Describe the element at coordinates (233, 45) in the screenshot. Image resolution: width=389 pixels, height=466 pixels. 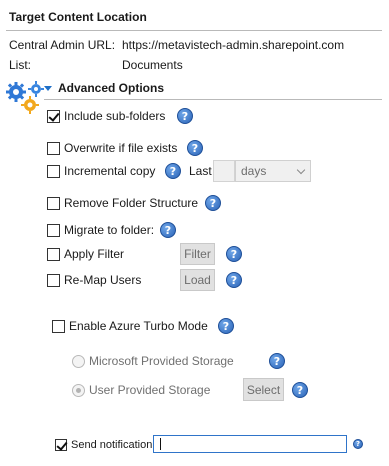
I see `central-admin-url-value: https://metavistech-admin.sharepoint.com` at that location.